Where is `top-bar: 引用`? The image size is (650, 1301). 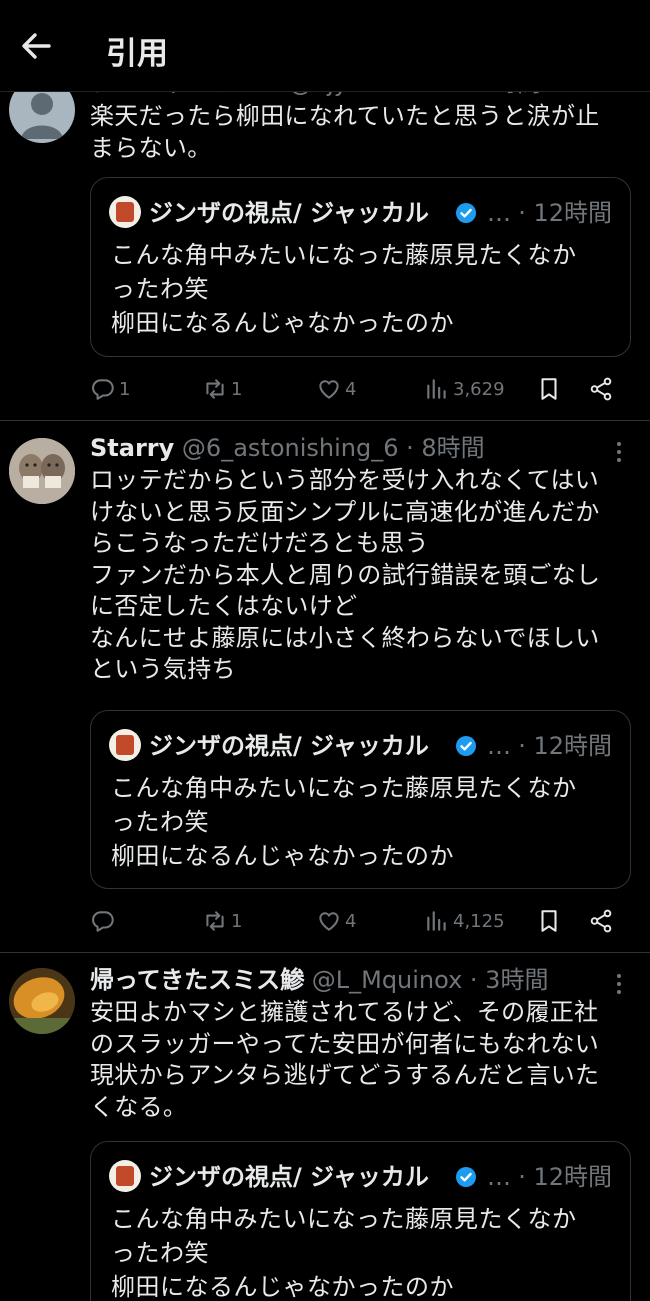
top-bar: 引用 is located at coordinates (325, 46).